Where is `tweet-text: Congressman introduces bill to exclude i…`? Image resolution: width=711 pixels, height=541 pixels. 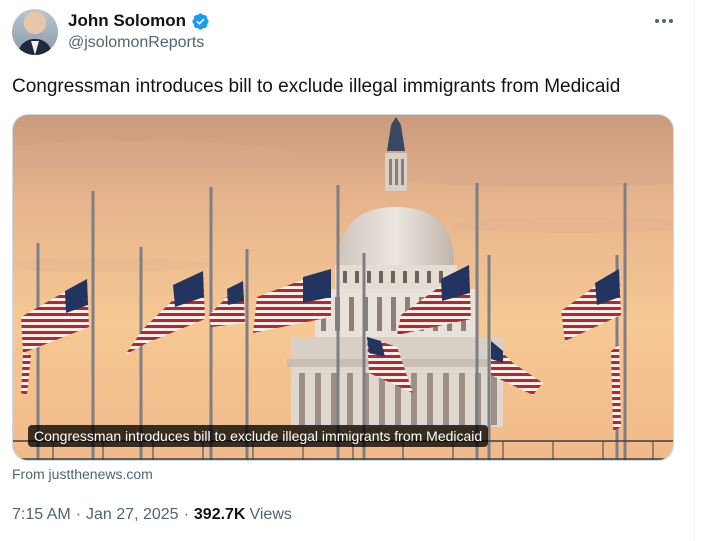
tweet-text: Congressman introduces bill to exclude i… is located at coordinates (316, 86).